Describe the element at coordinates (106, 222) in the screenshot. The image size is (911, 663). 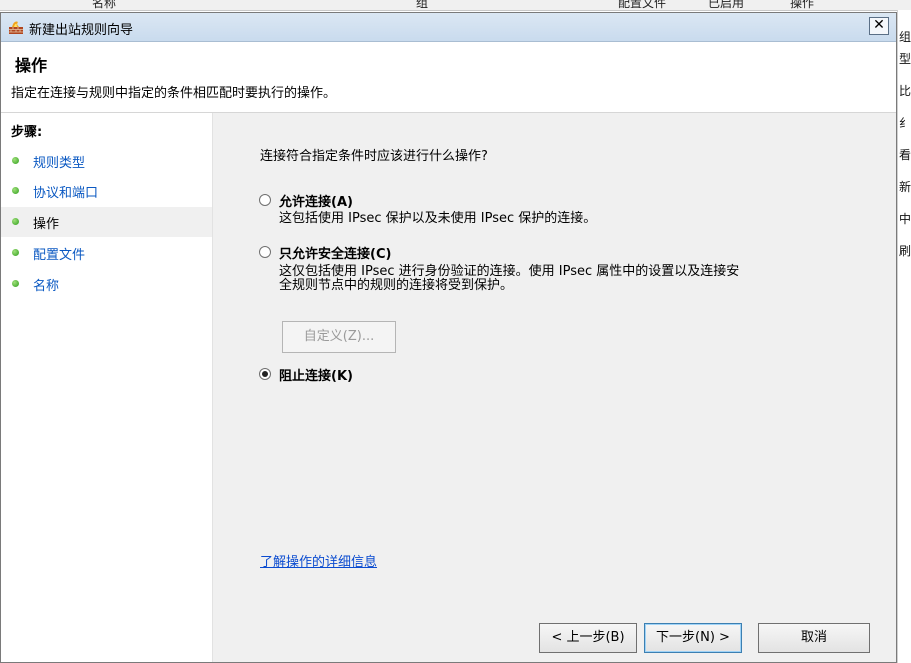
I see `step-action: 操作` at that location.